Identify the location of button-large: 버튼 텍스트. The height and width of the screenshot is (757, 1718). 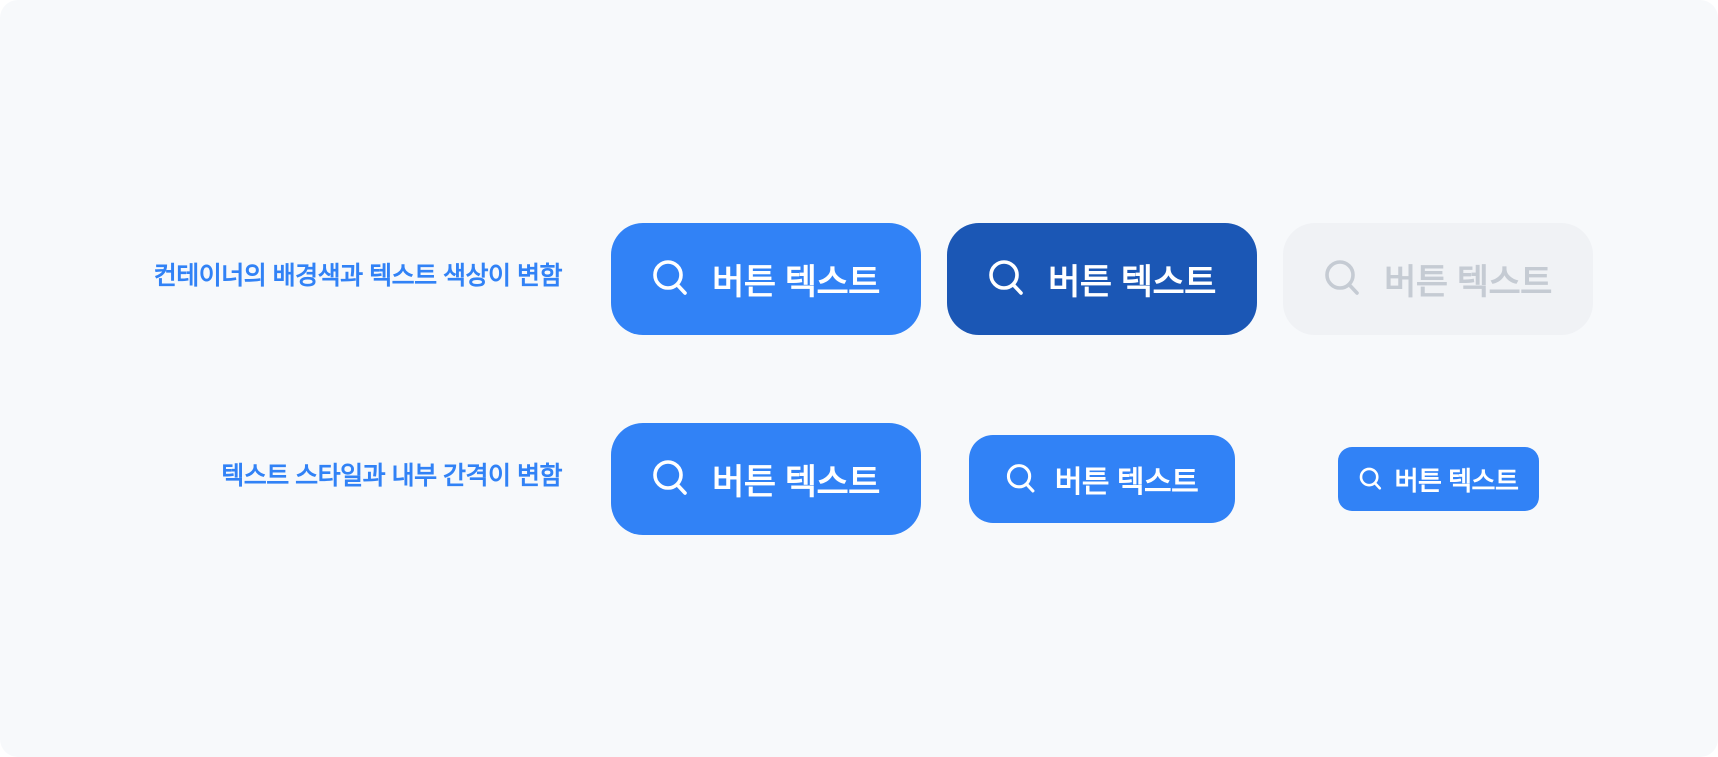
(766, 479).